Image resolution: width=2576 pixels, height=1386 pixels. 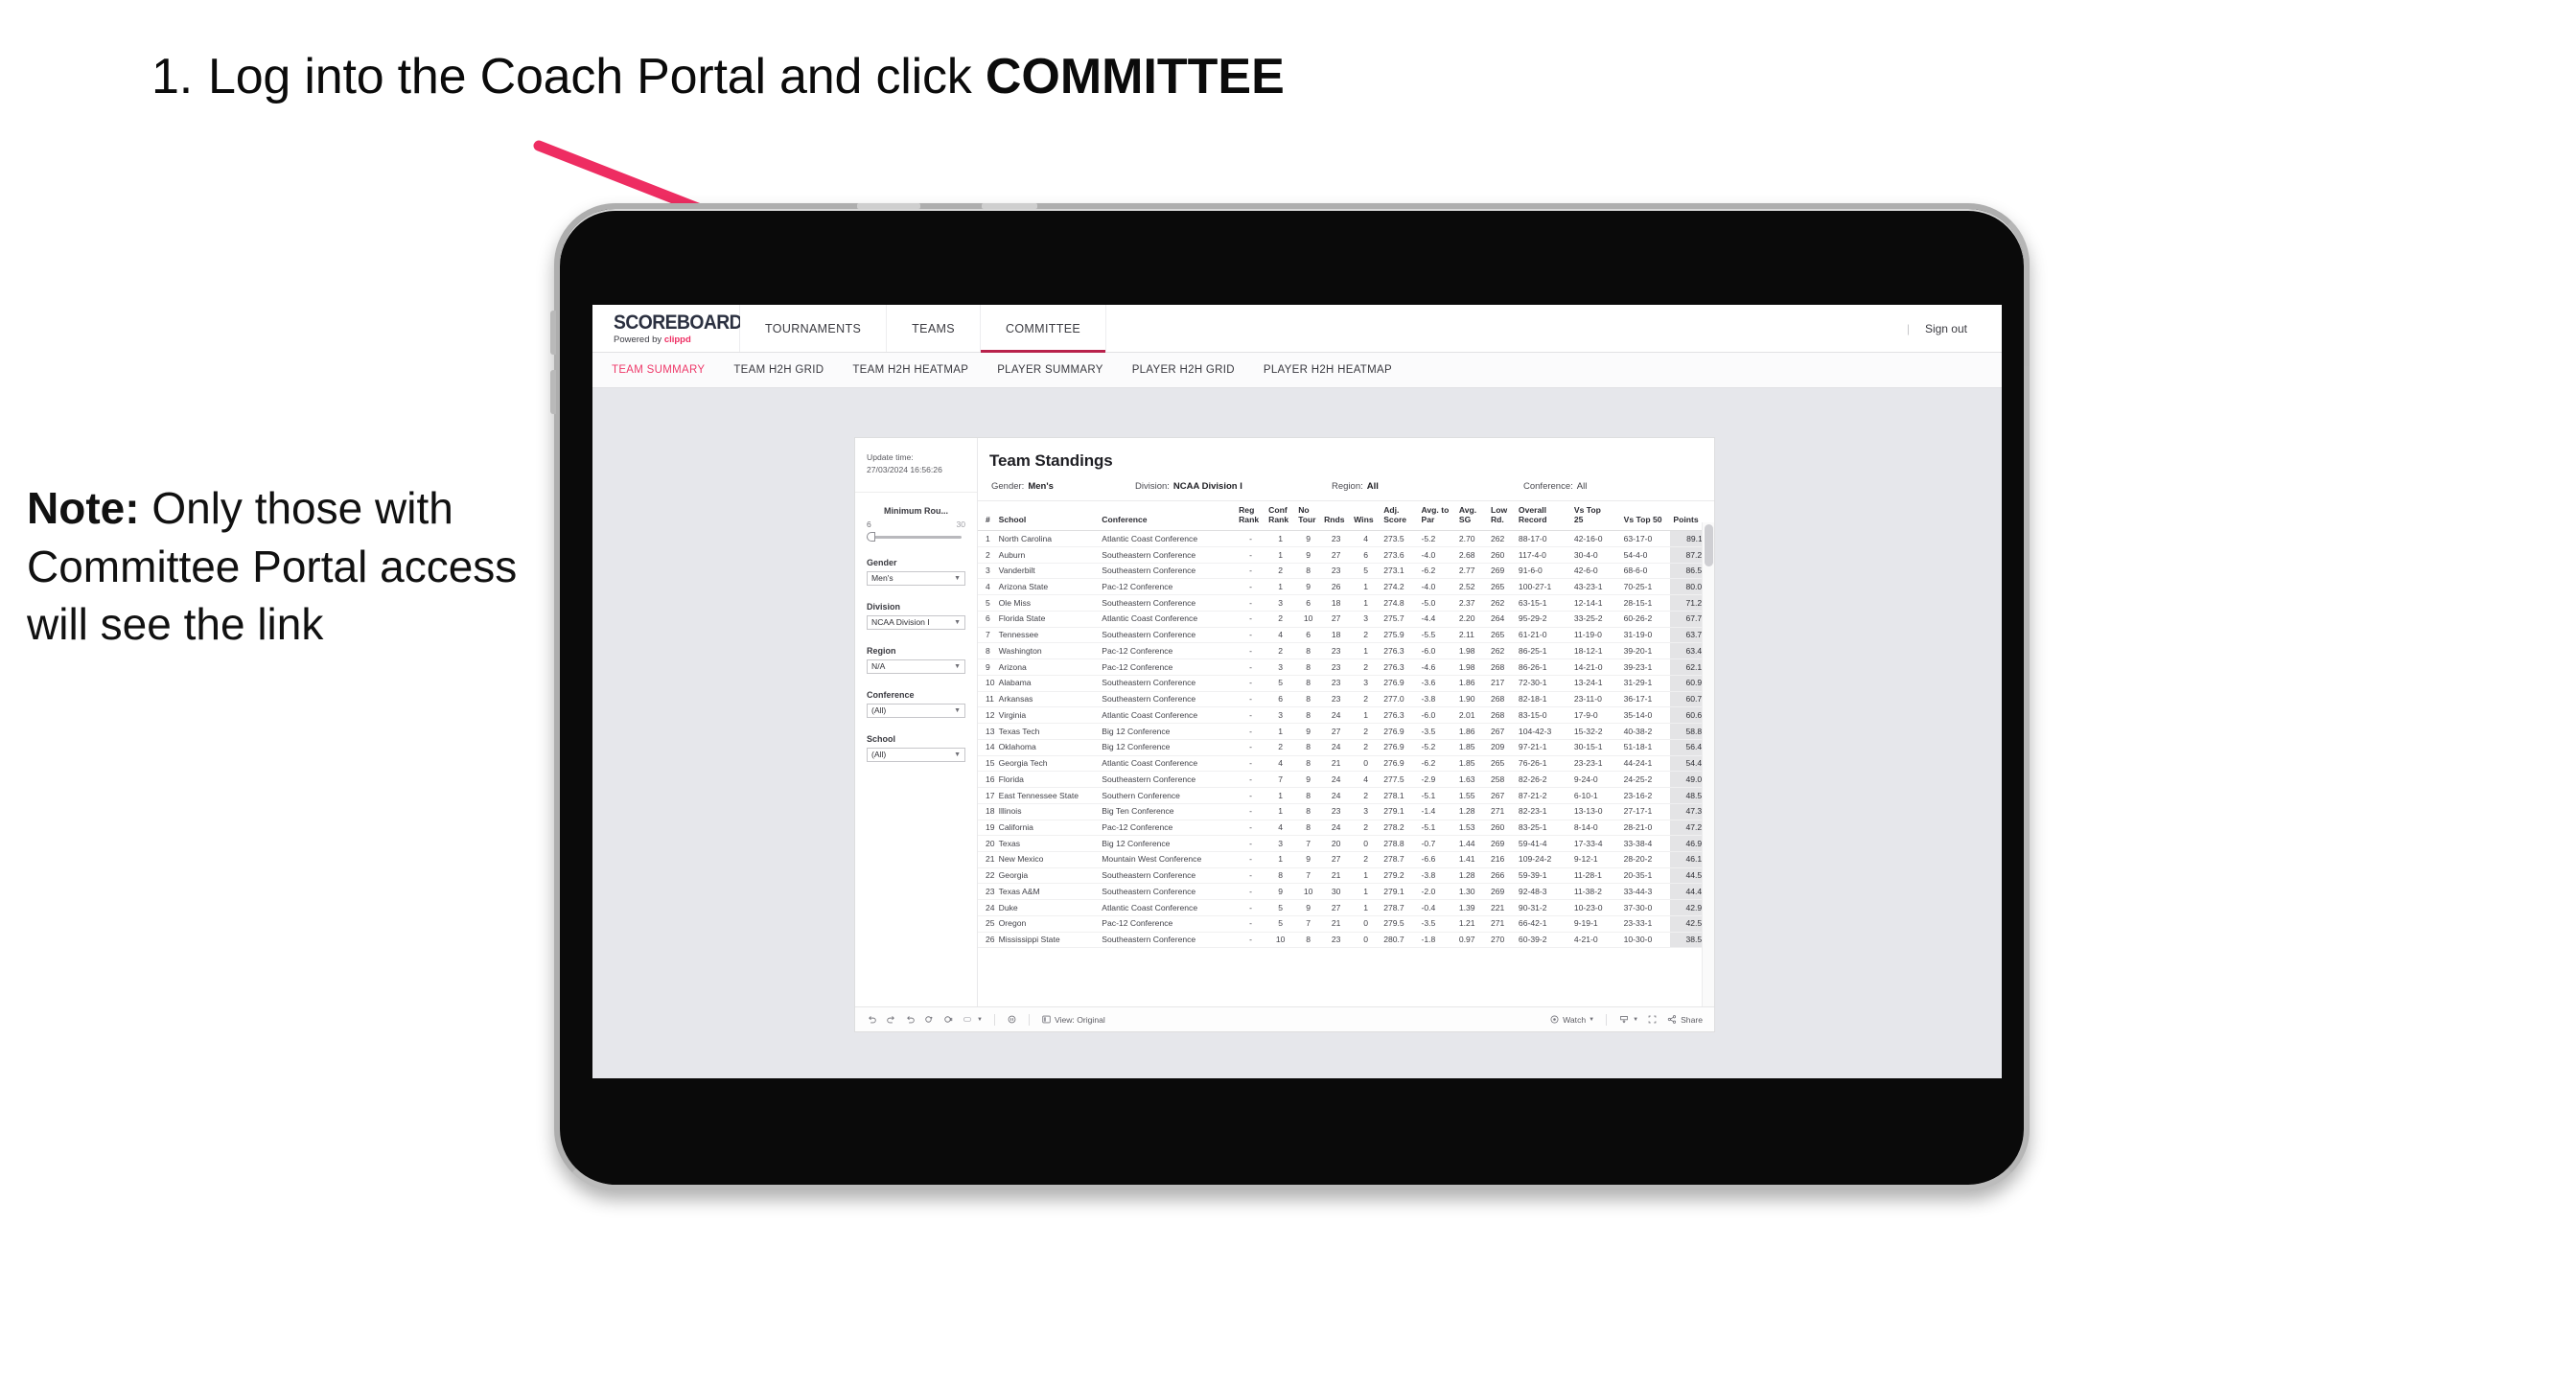 I want to click on cell-t50: 28-15-1, so click(x=1646, y=603).